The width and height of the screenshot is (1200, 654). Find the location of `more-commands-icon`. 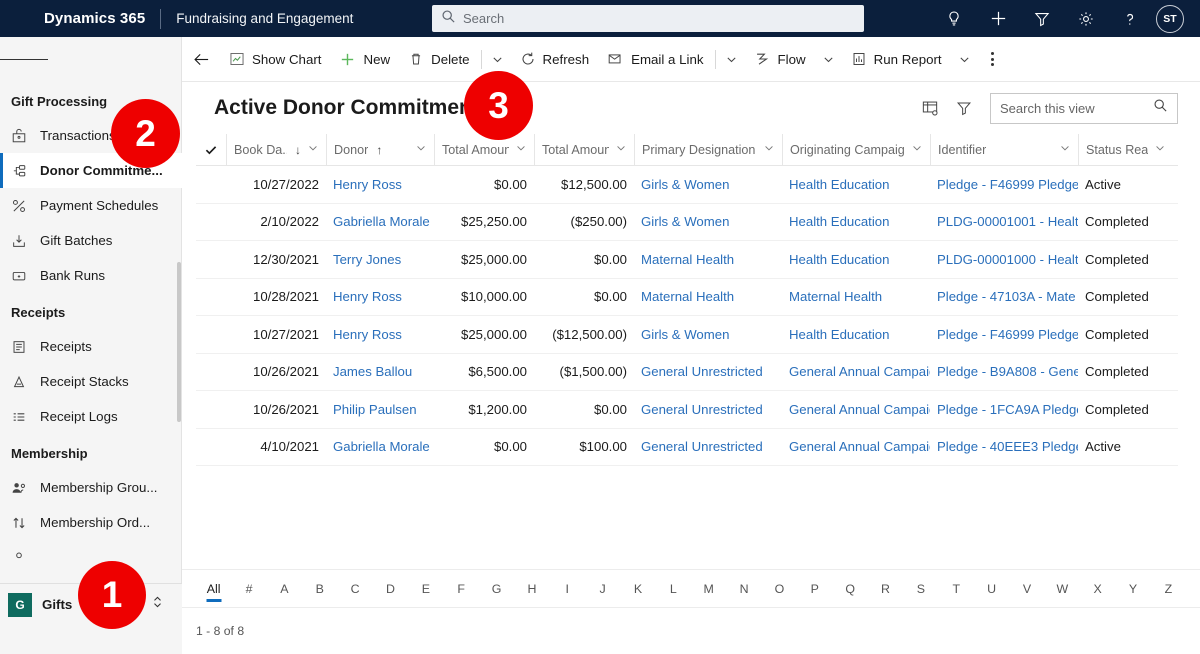

more-commands-icon is located at coordinates (992, 59).